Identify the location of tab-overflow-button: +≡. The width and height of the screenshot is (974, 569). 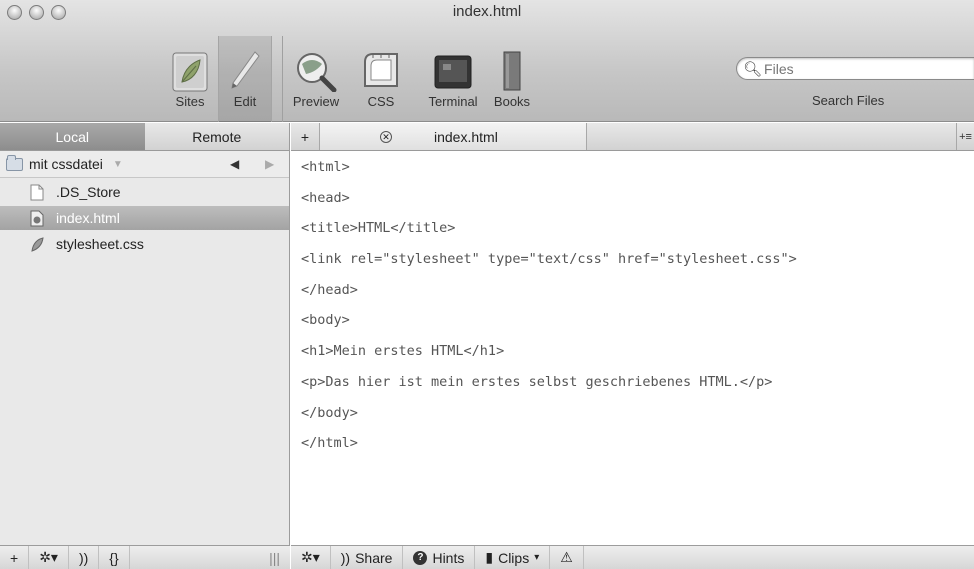
(965, 136).